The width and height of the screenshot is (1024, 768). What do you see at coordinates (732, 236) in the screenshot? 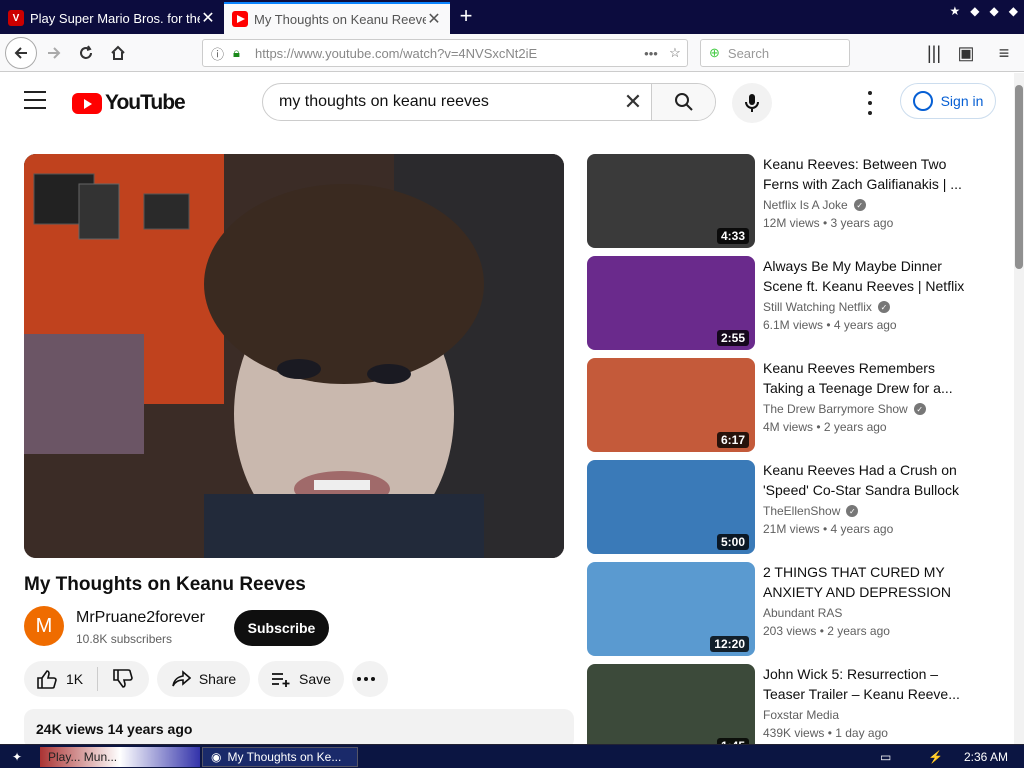
I see `video-duration: 4:33` at bounding box center [732, 236].